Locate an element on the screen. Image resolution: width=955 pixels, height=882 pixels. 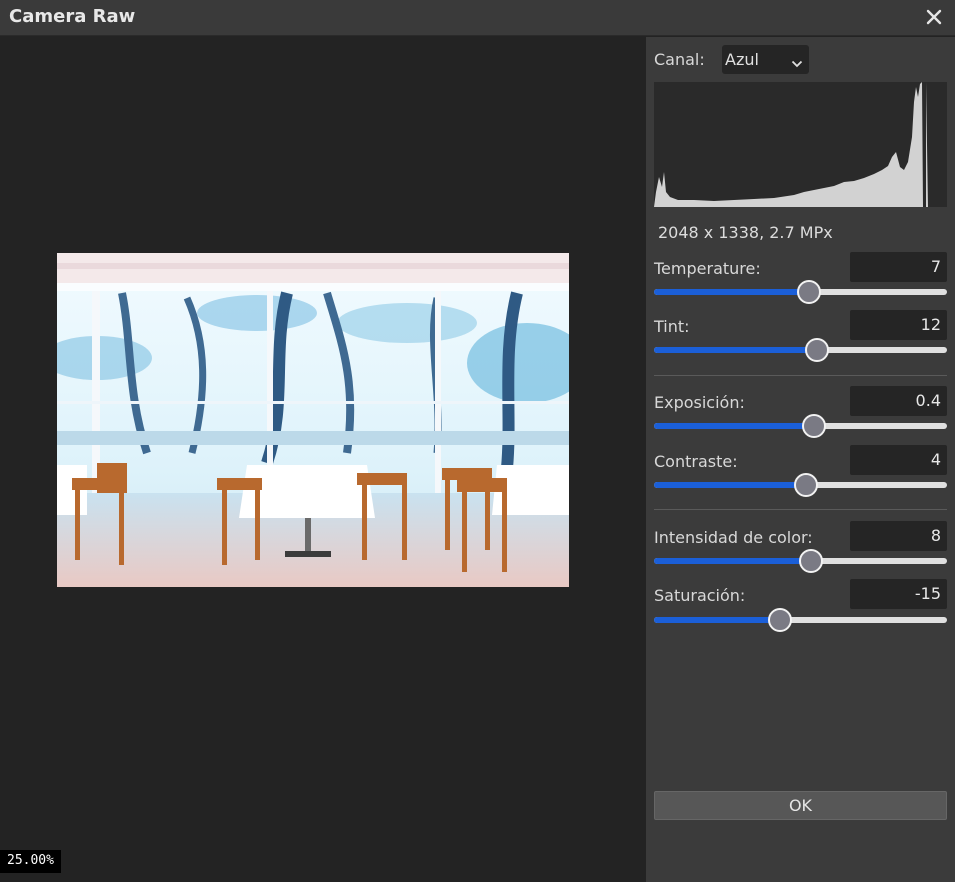
saturation-label: Saturación: is located at coordinates (700, 595).